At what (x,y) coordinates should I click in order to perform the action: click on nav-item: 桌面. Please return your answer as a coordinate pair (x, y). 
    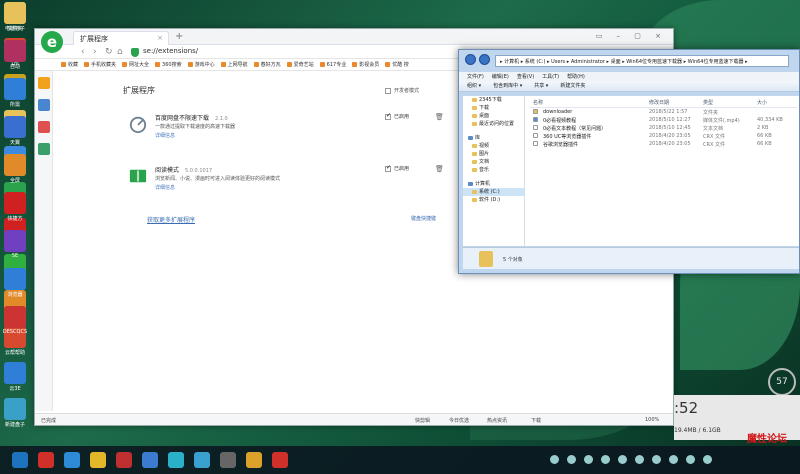
    Looking at the image, I should click on (493, 116).